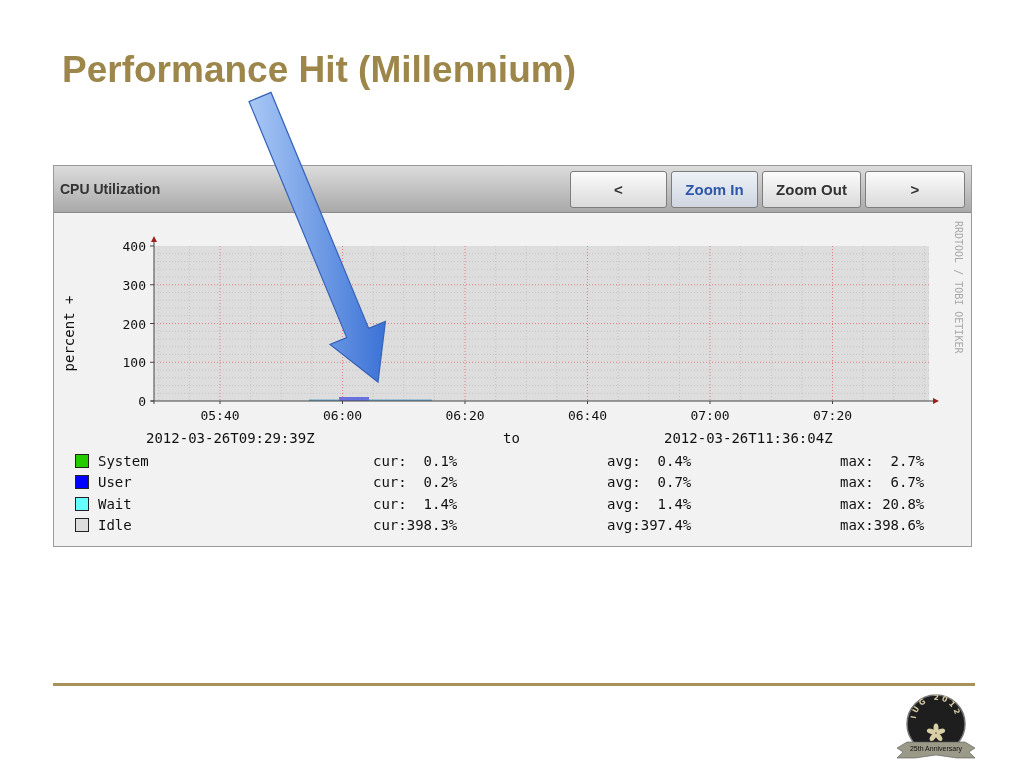 Image resolution: width=1024 pixels, height=768 pixels. What do you see at coordinates (134, 363) in the screenshot?
I see `y-tick-label: 100` at bounding box center [134, 363].